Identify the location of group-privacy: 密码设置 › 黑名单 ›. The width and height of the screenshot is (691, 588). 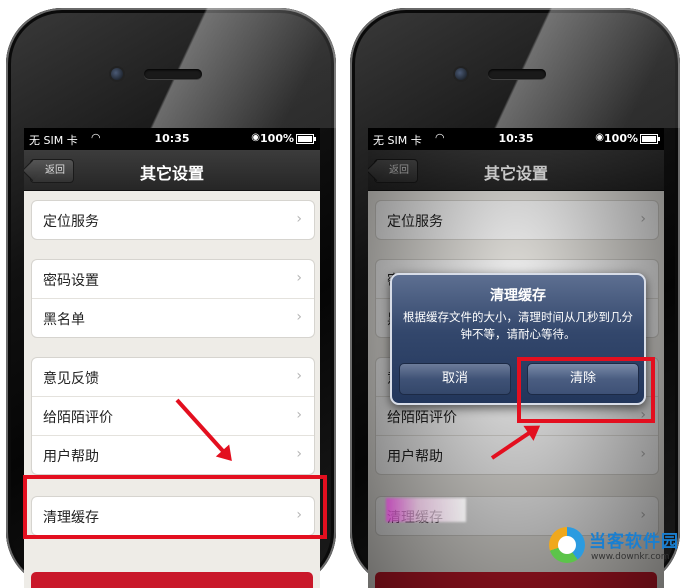
(173, 298).